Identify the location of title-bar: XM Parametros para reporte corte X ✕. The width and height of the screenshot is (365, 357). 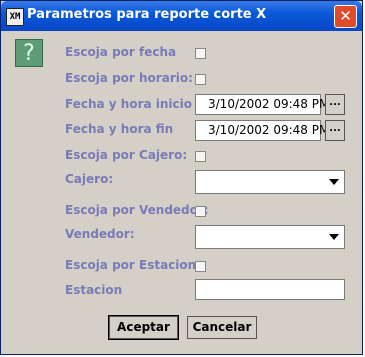
(181, 16).